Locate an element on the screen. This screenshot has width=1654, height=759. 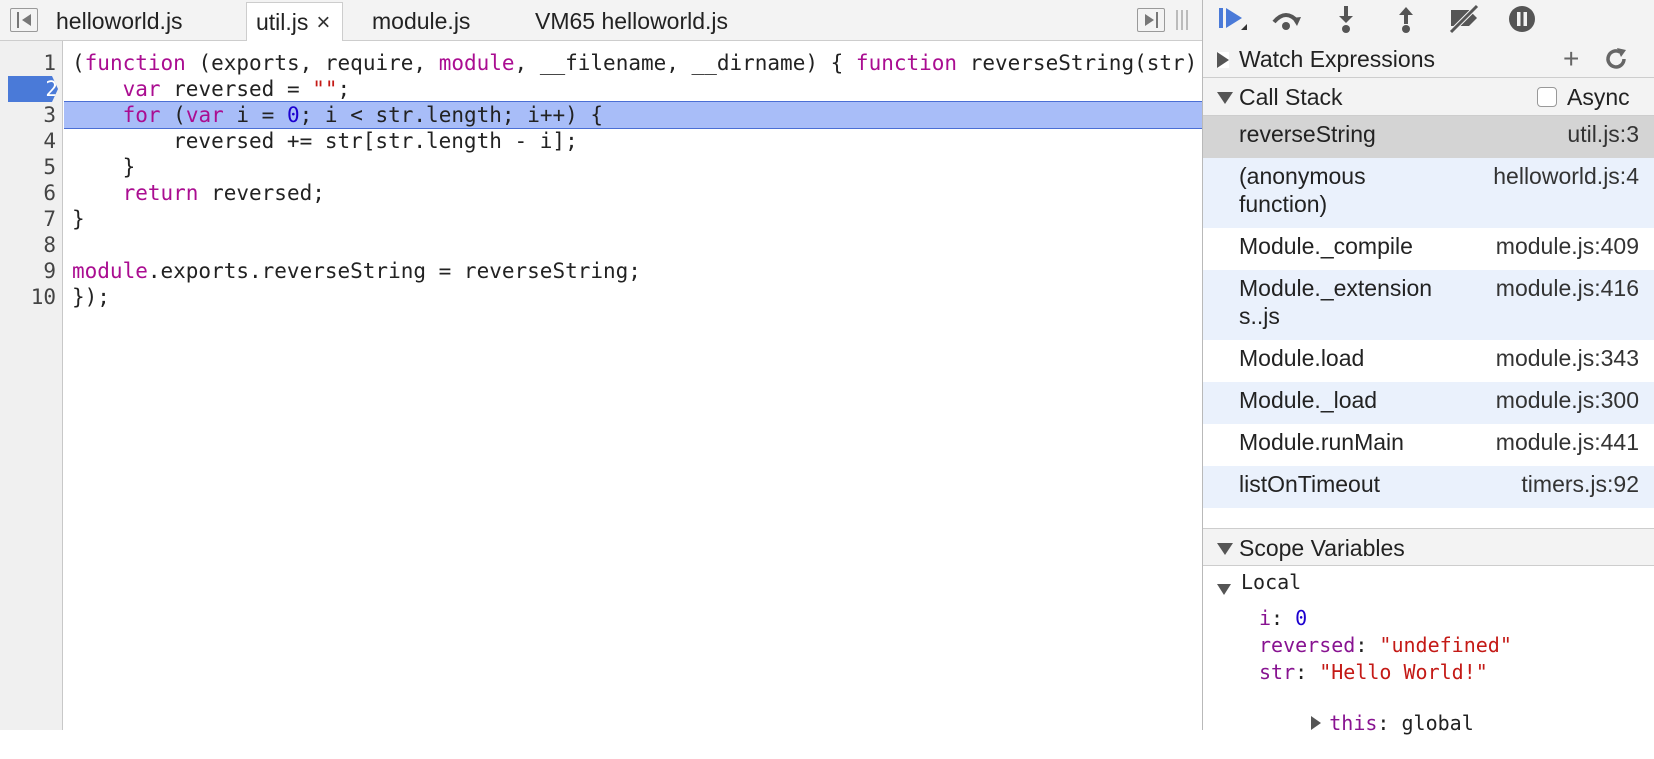
frame-location: module.js:343 is located at coordinates (1567, 358).